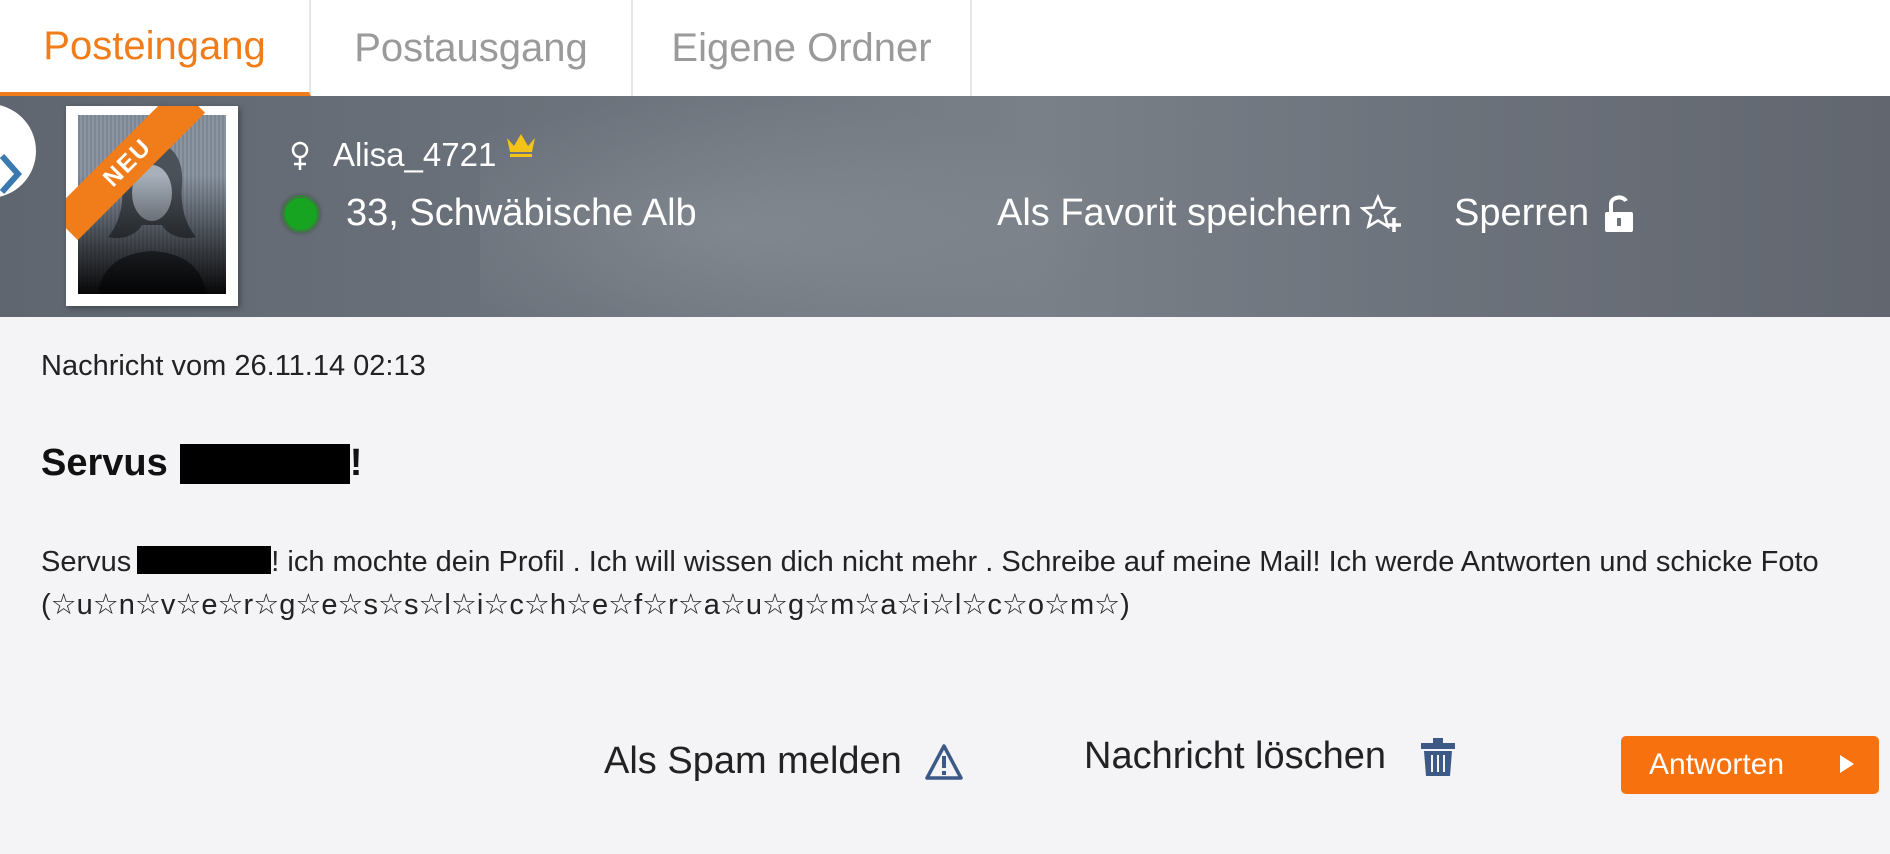  Describe the element at coordinates (1522, 213) in the screenshot. I see `block-user-label: Sperren` at that location.